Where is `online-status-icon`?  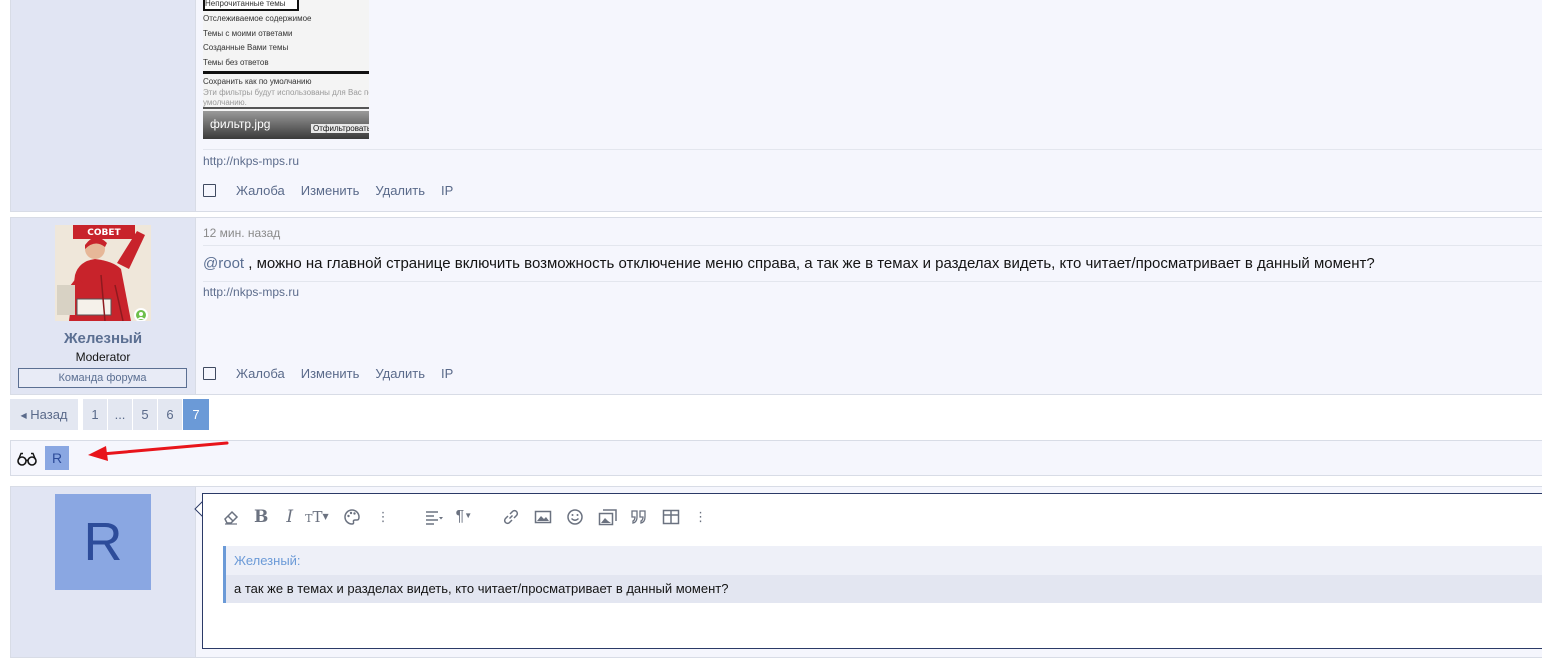 online-status-icon is located at coordinates (141, 314).